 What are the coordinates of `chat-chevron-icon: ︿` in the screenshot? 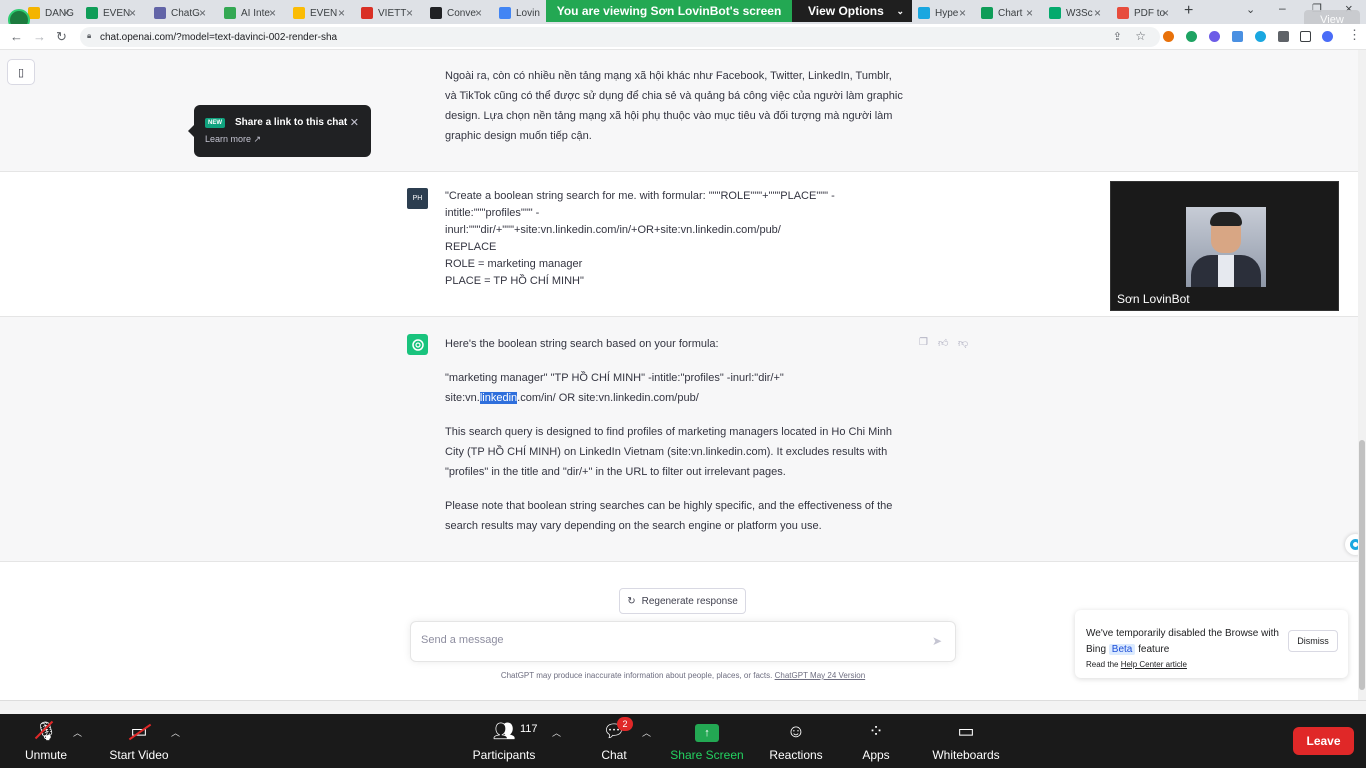 It's located at (646, 732).